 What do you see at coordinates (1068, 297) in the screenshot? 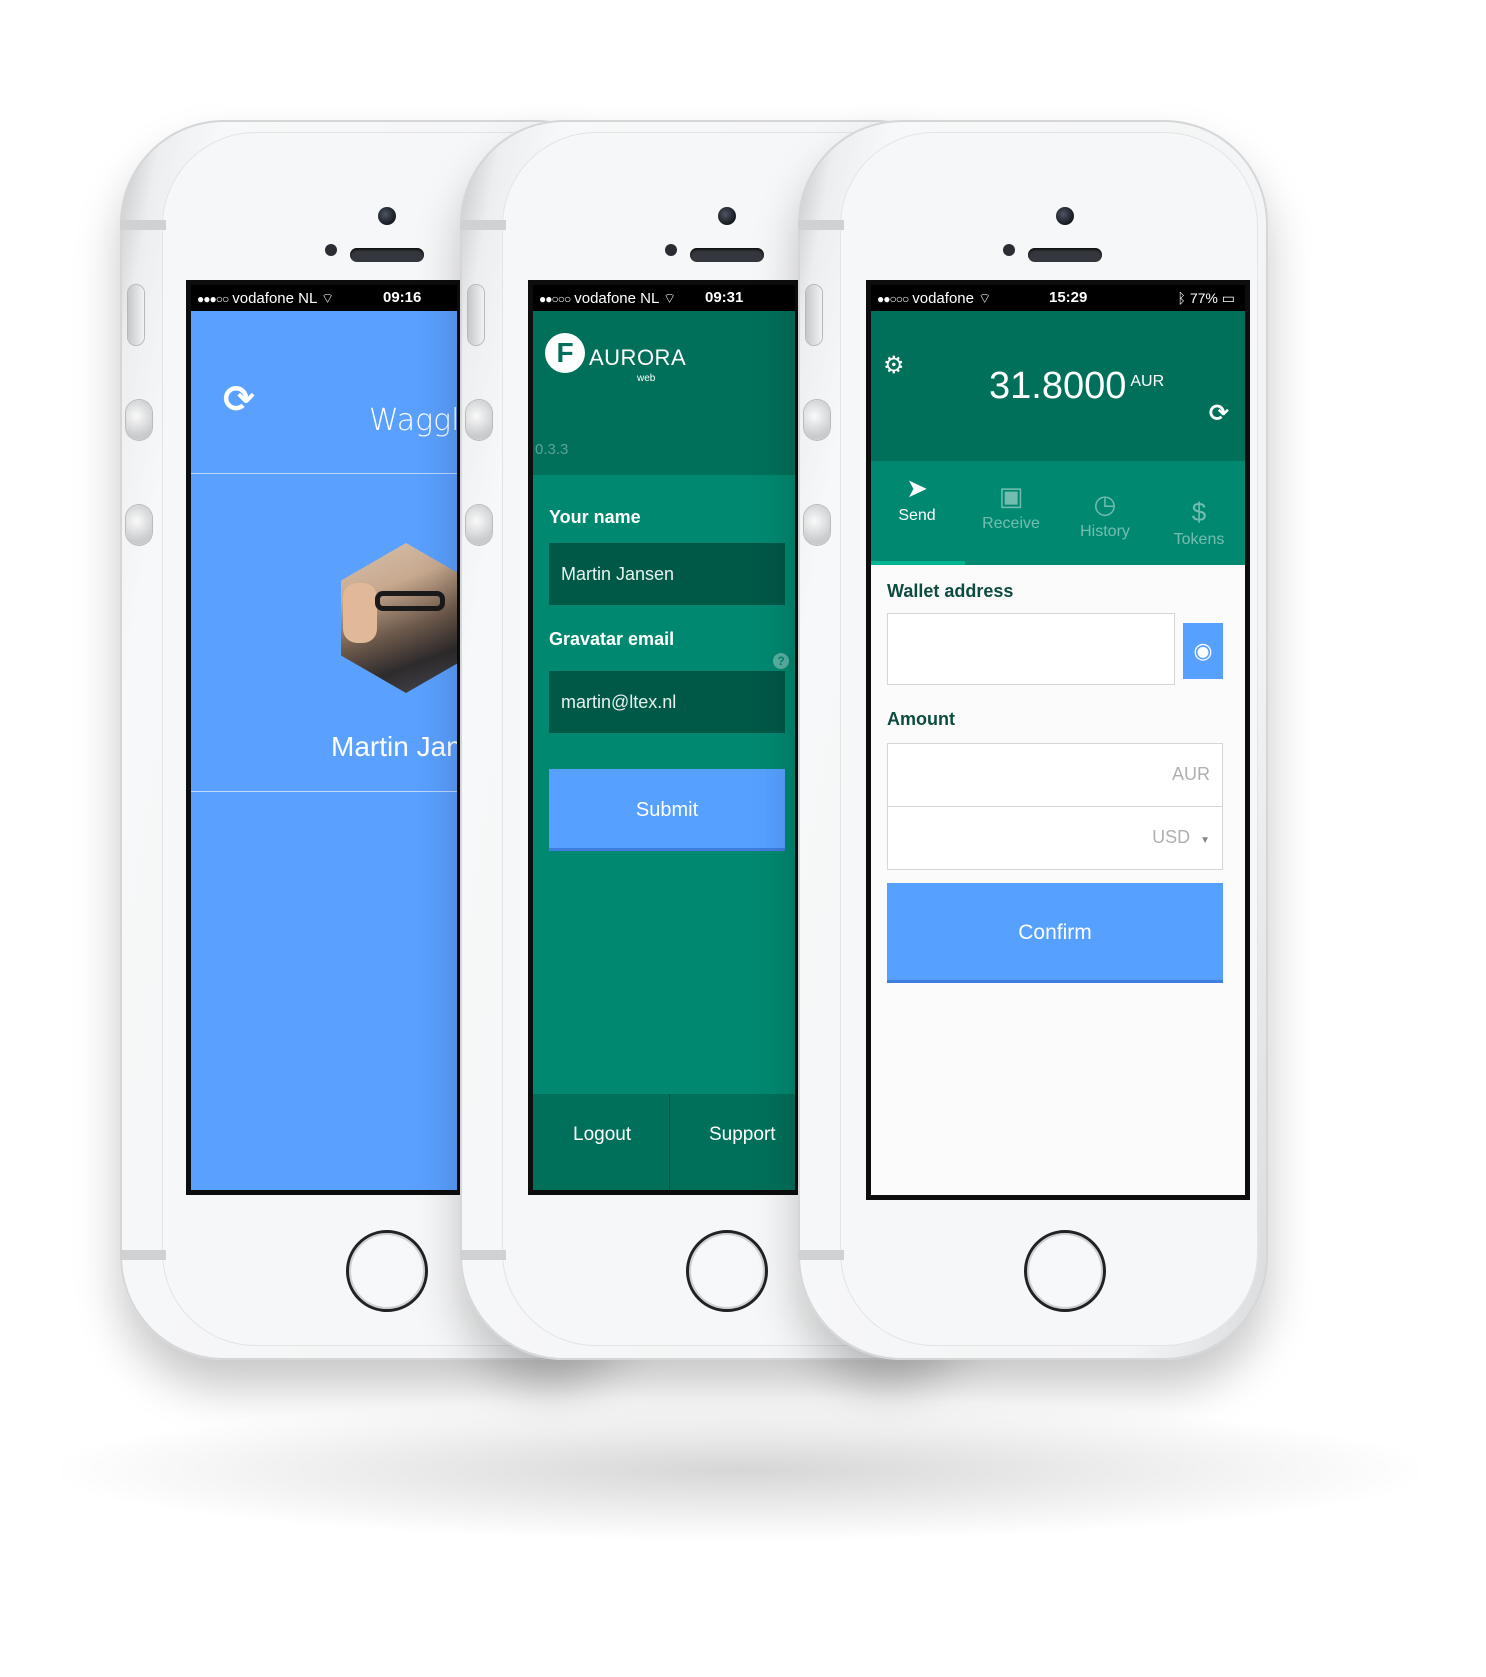
I see `clock: 15:29` at bounding box center [1068, 297].